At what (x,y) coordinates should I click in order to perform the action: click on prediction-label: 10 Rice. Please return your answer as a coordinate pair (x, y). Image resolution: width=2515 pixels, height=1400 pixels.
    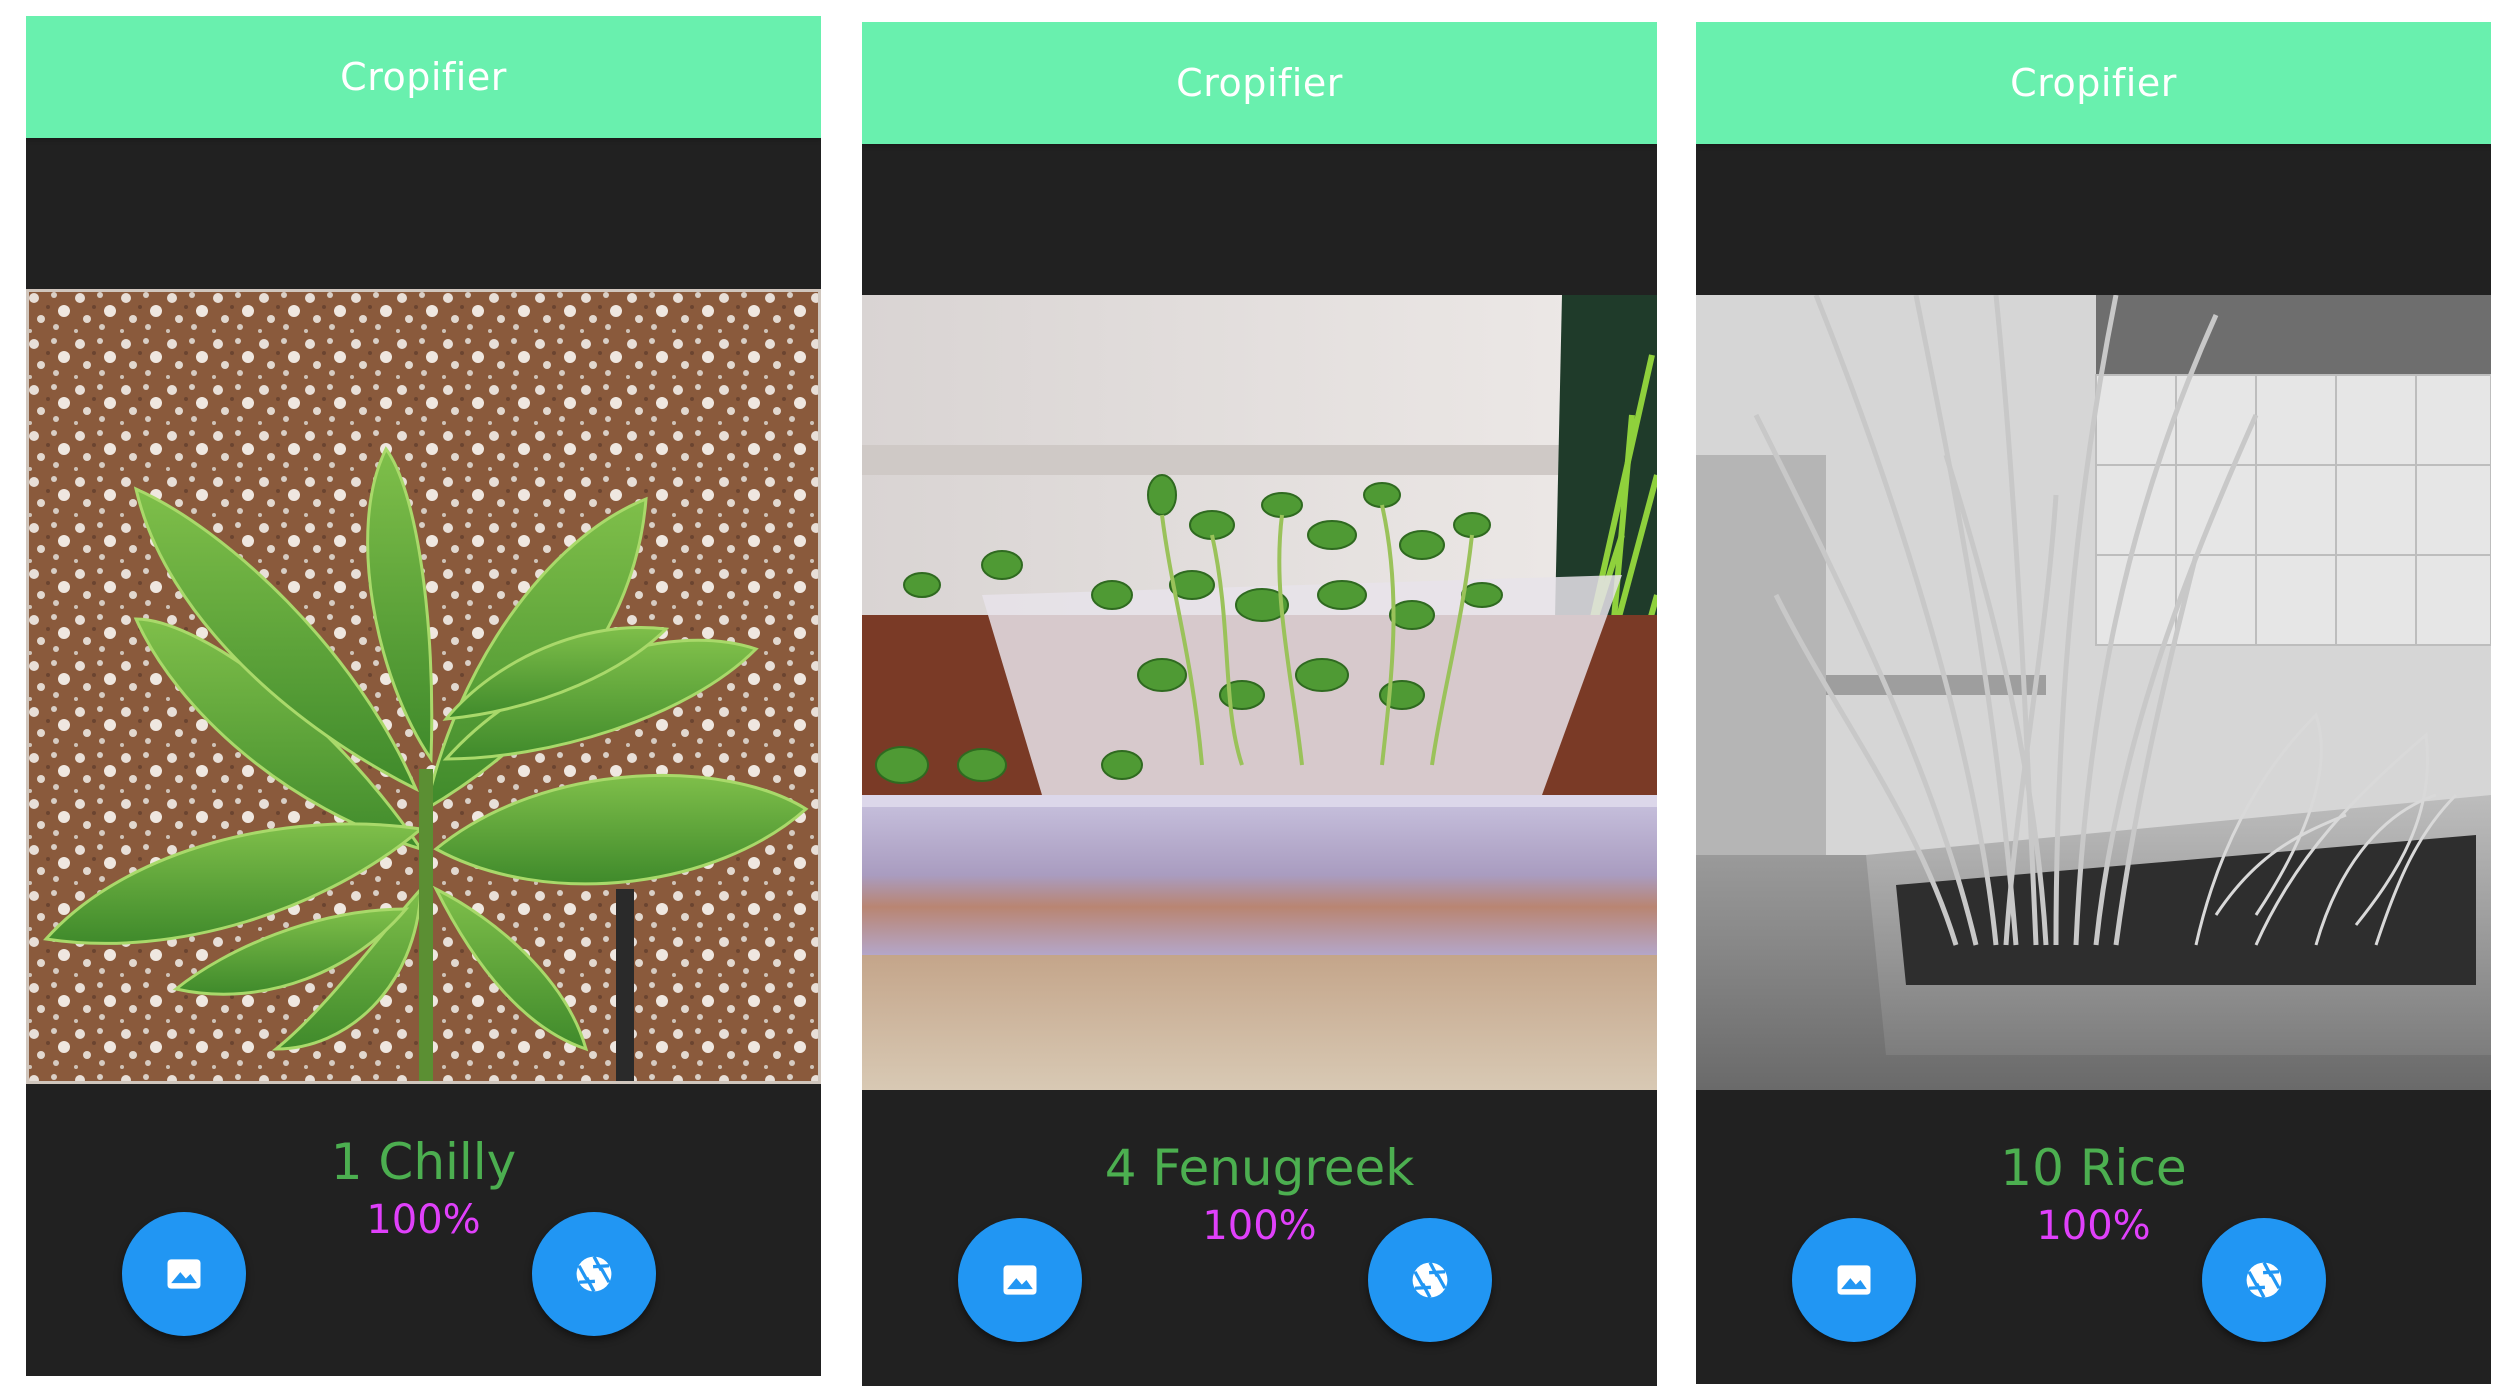
    Looking at the image, I should click on (2093, 1168).